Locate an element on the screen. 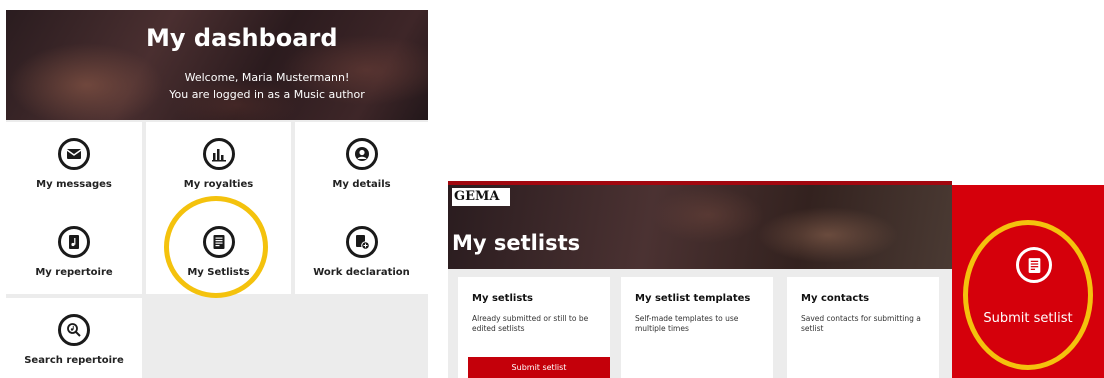  tile-work-declaration: Work declaration is located at coordinates (361, 252).